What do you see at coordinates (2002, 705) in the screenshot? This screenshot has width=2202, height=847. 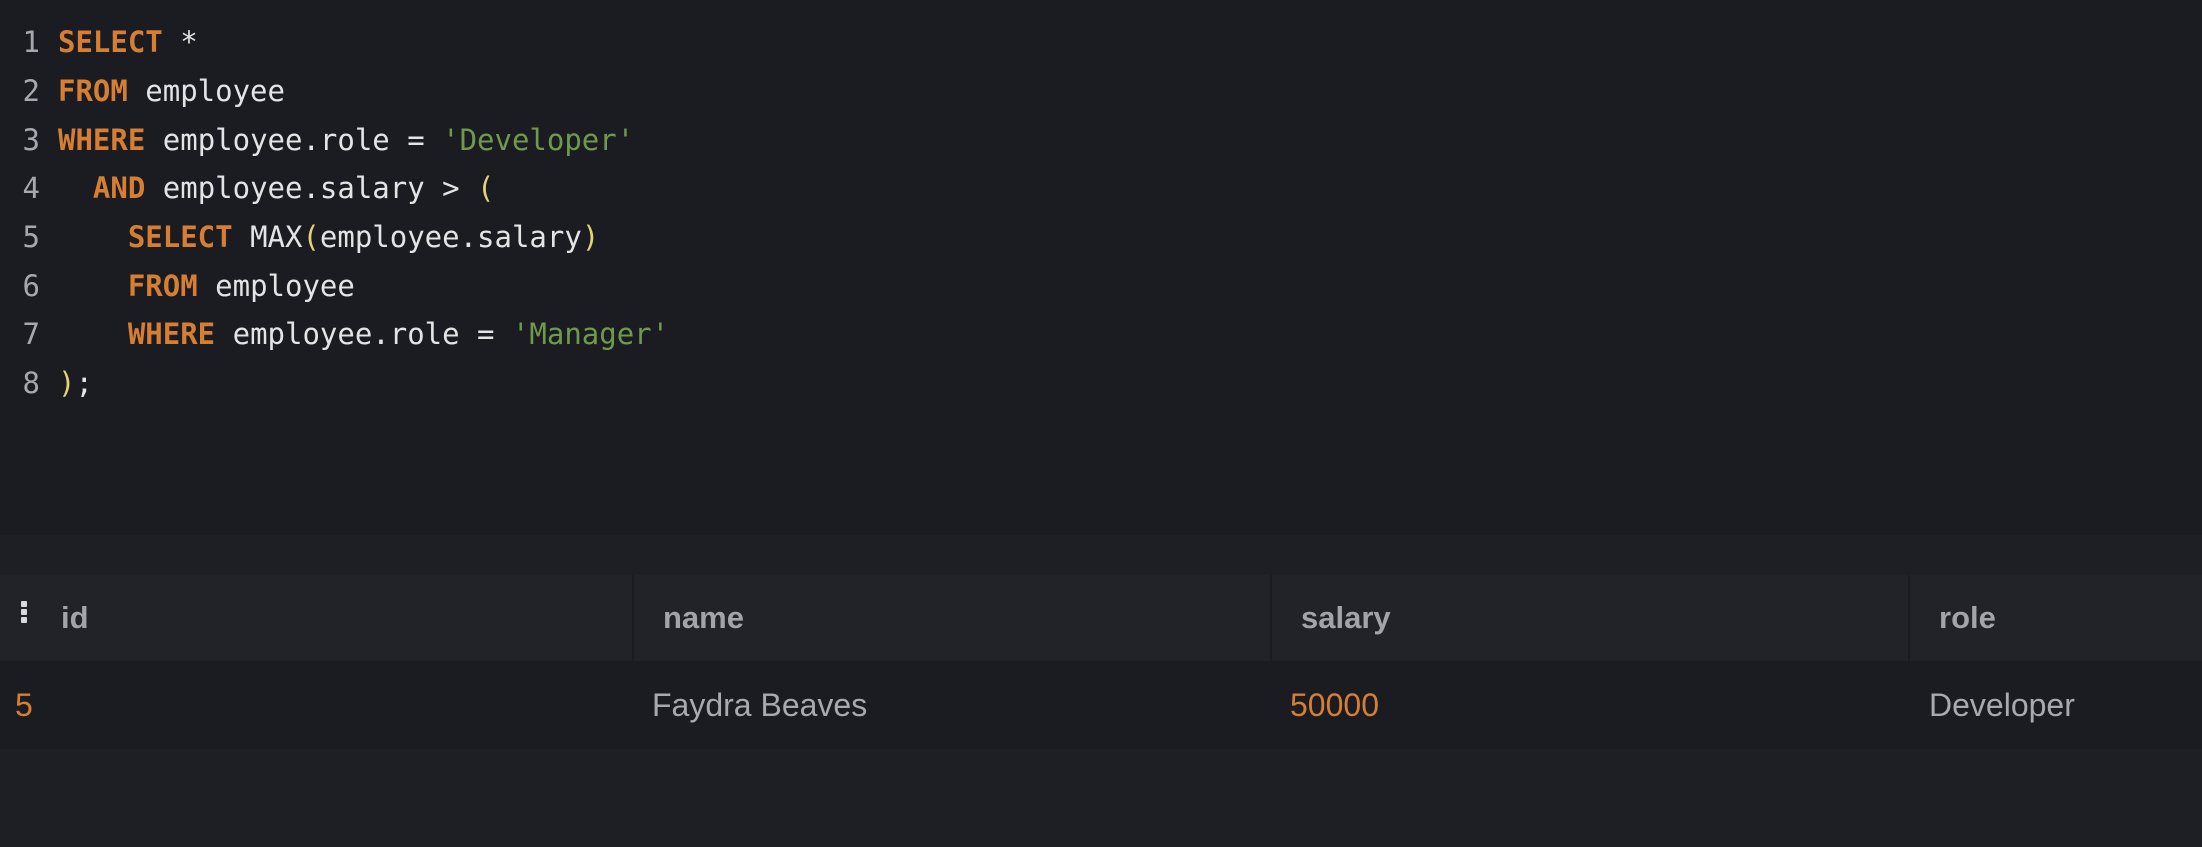 I see `cell-role: Developer` at bounding box center [2002, 705].